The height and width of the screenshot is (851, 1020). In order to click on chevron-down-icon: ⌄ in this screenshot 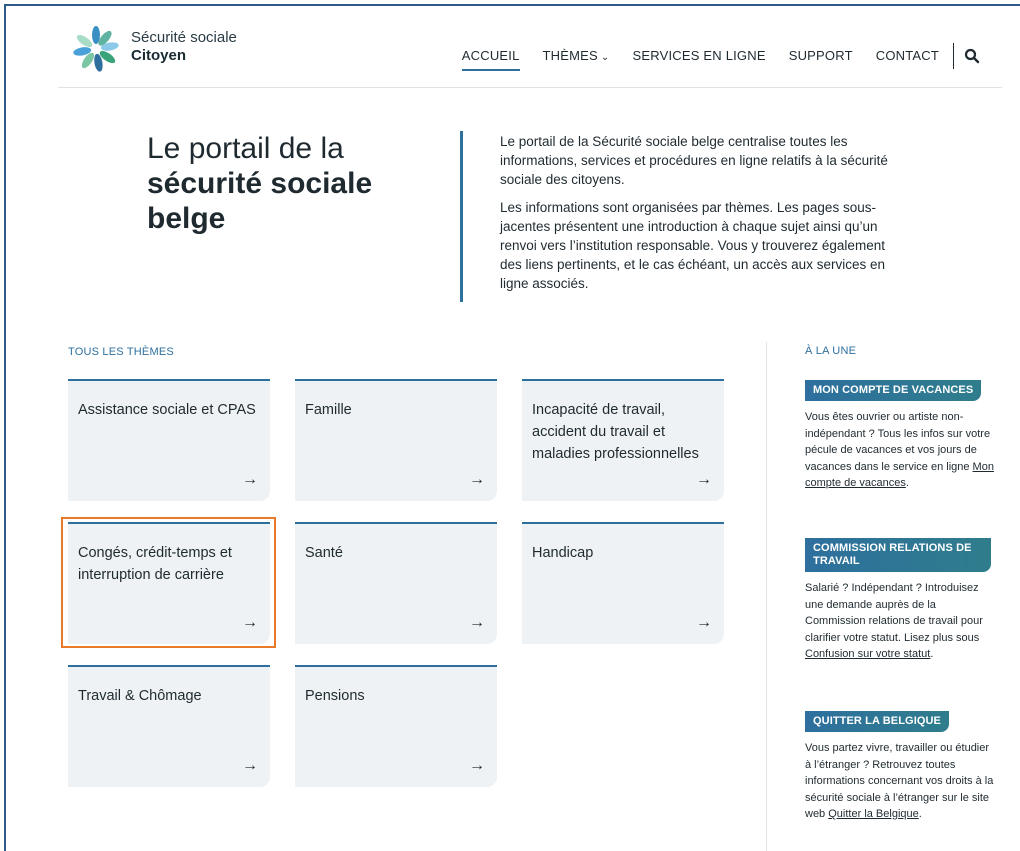, I will do `click(605, 57)`.